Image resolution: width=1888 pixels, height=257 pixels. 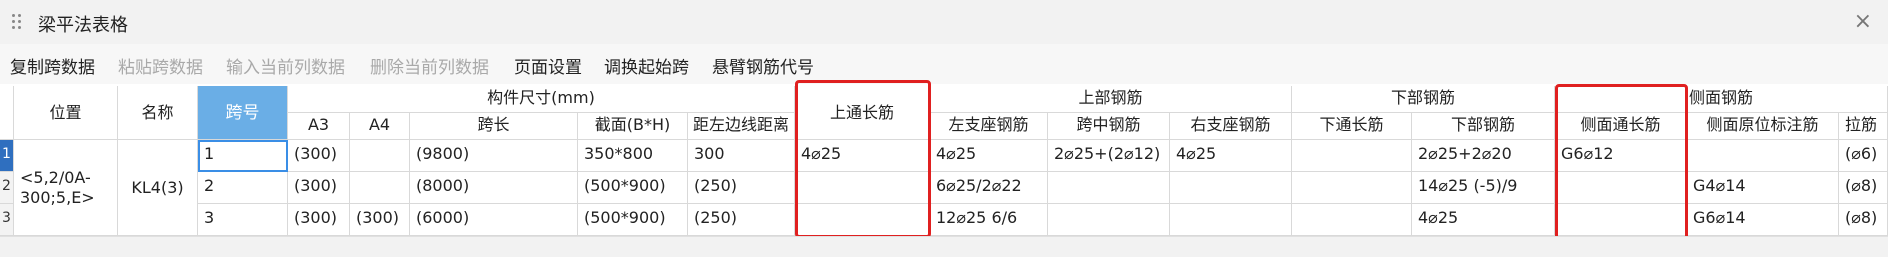 What do you see at coordinates (243, 113) in the screenshot?
I see `header-span-number: 跨号` at bounding box center [243, 113].